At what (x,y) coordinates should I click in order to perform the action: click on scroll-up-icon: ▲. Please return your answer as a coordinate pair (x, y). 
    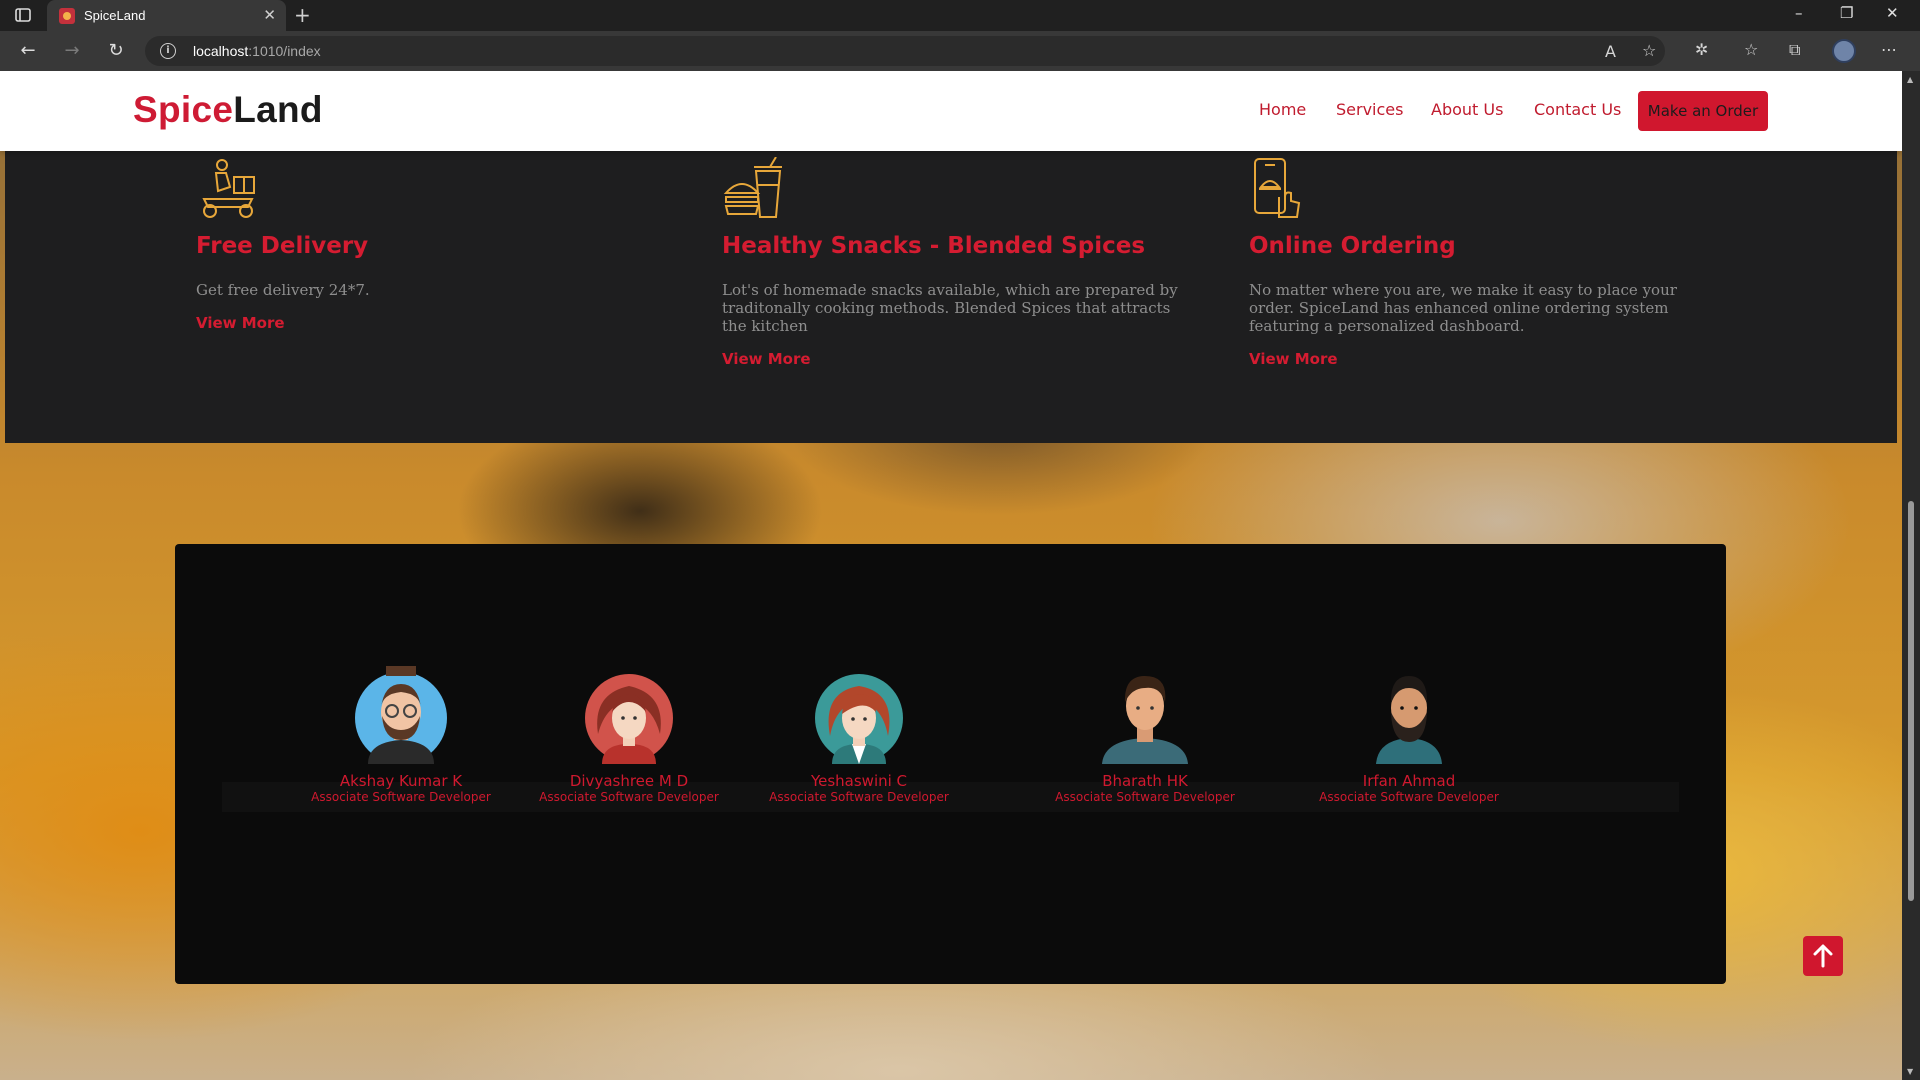
    Looking at the image, I should click on (1910, 79).